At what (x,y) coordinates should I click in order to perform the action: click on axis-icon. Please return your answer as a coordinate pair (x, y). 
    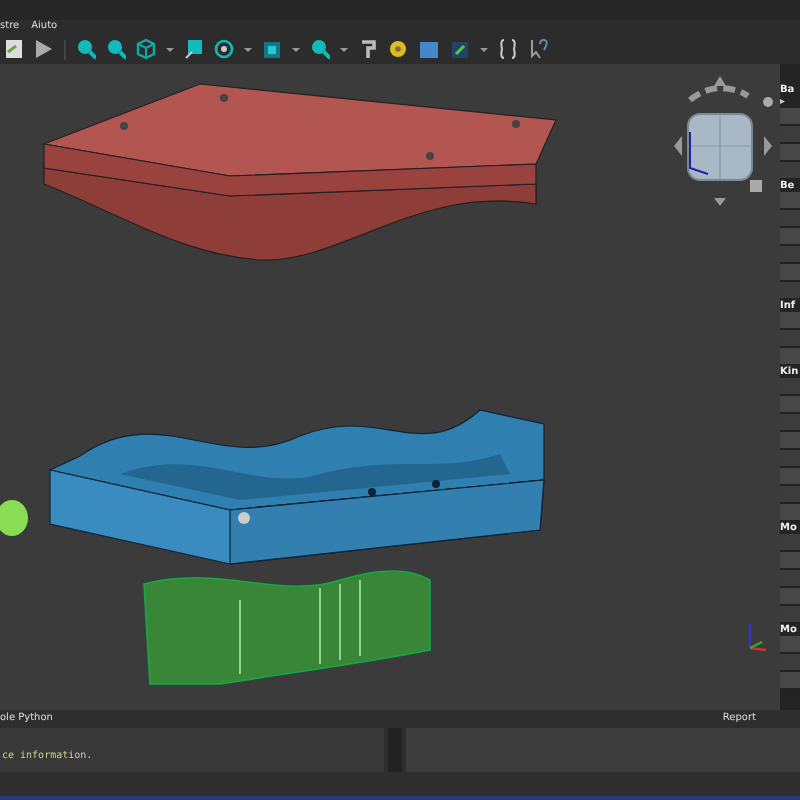
    Looking at the image, I should click on (757, 638).